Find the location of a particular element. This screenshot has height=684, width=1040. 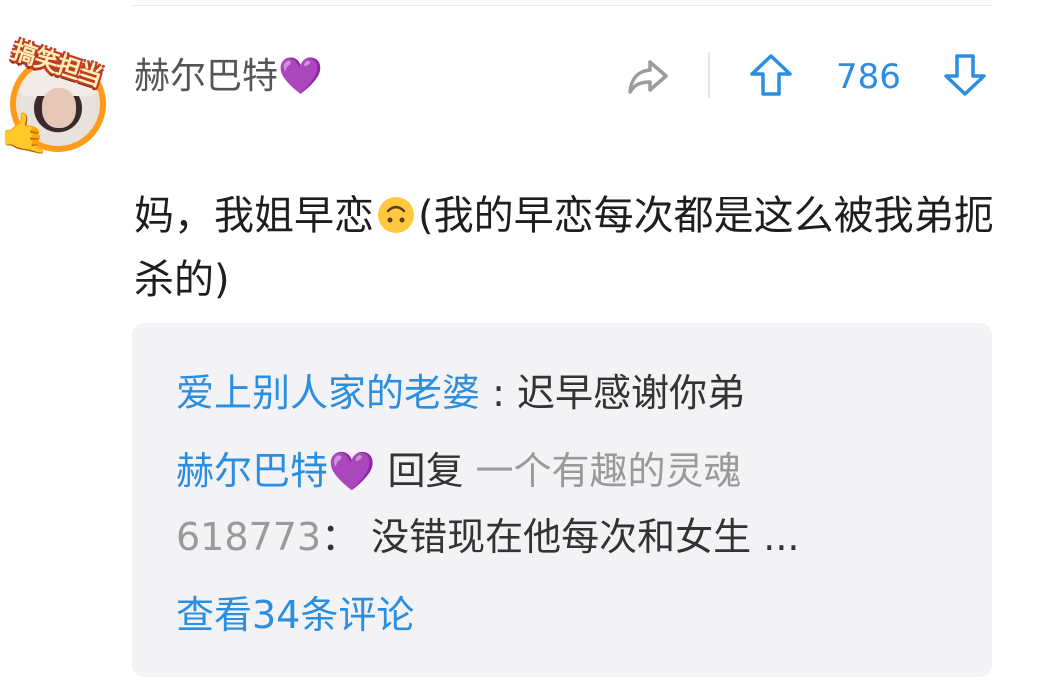

reply-target-continued: 618773 is located at coordinates (248, 537).